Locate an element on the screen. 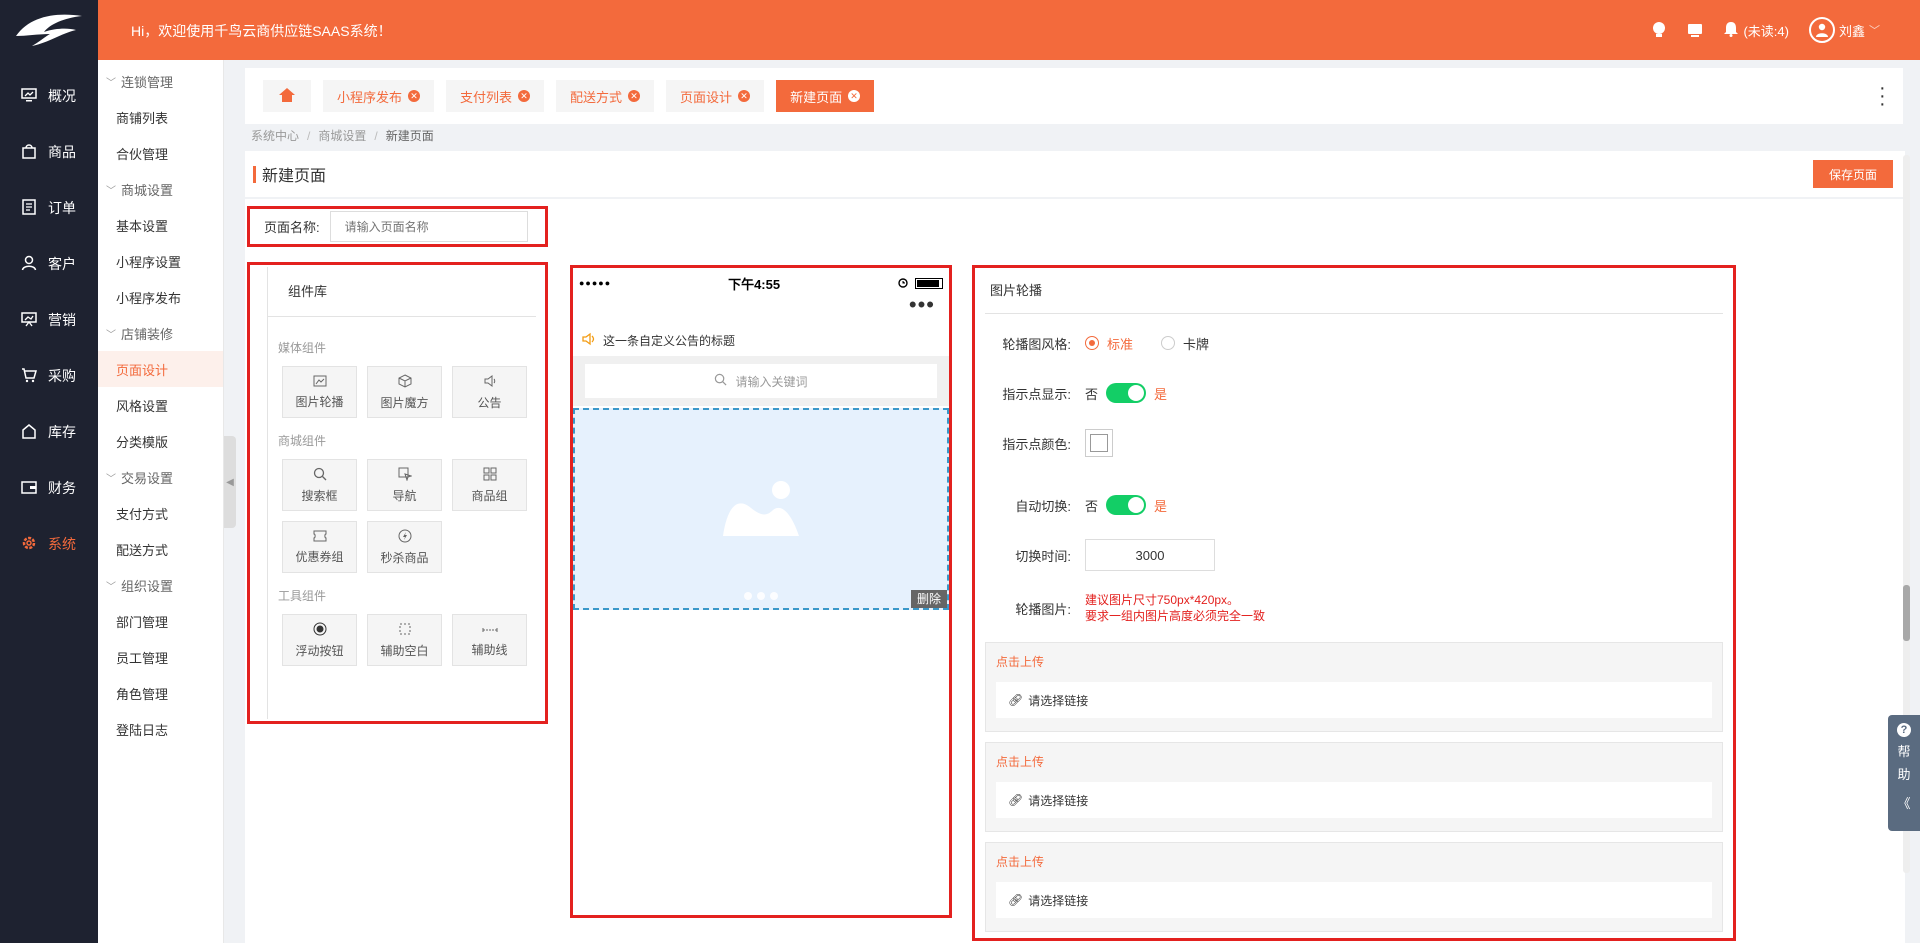  indicator-color-picker is located at coordinates (1099, 443).